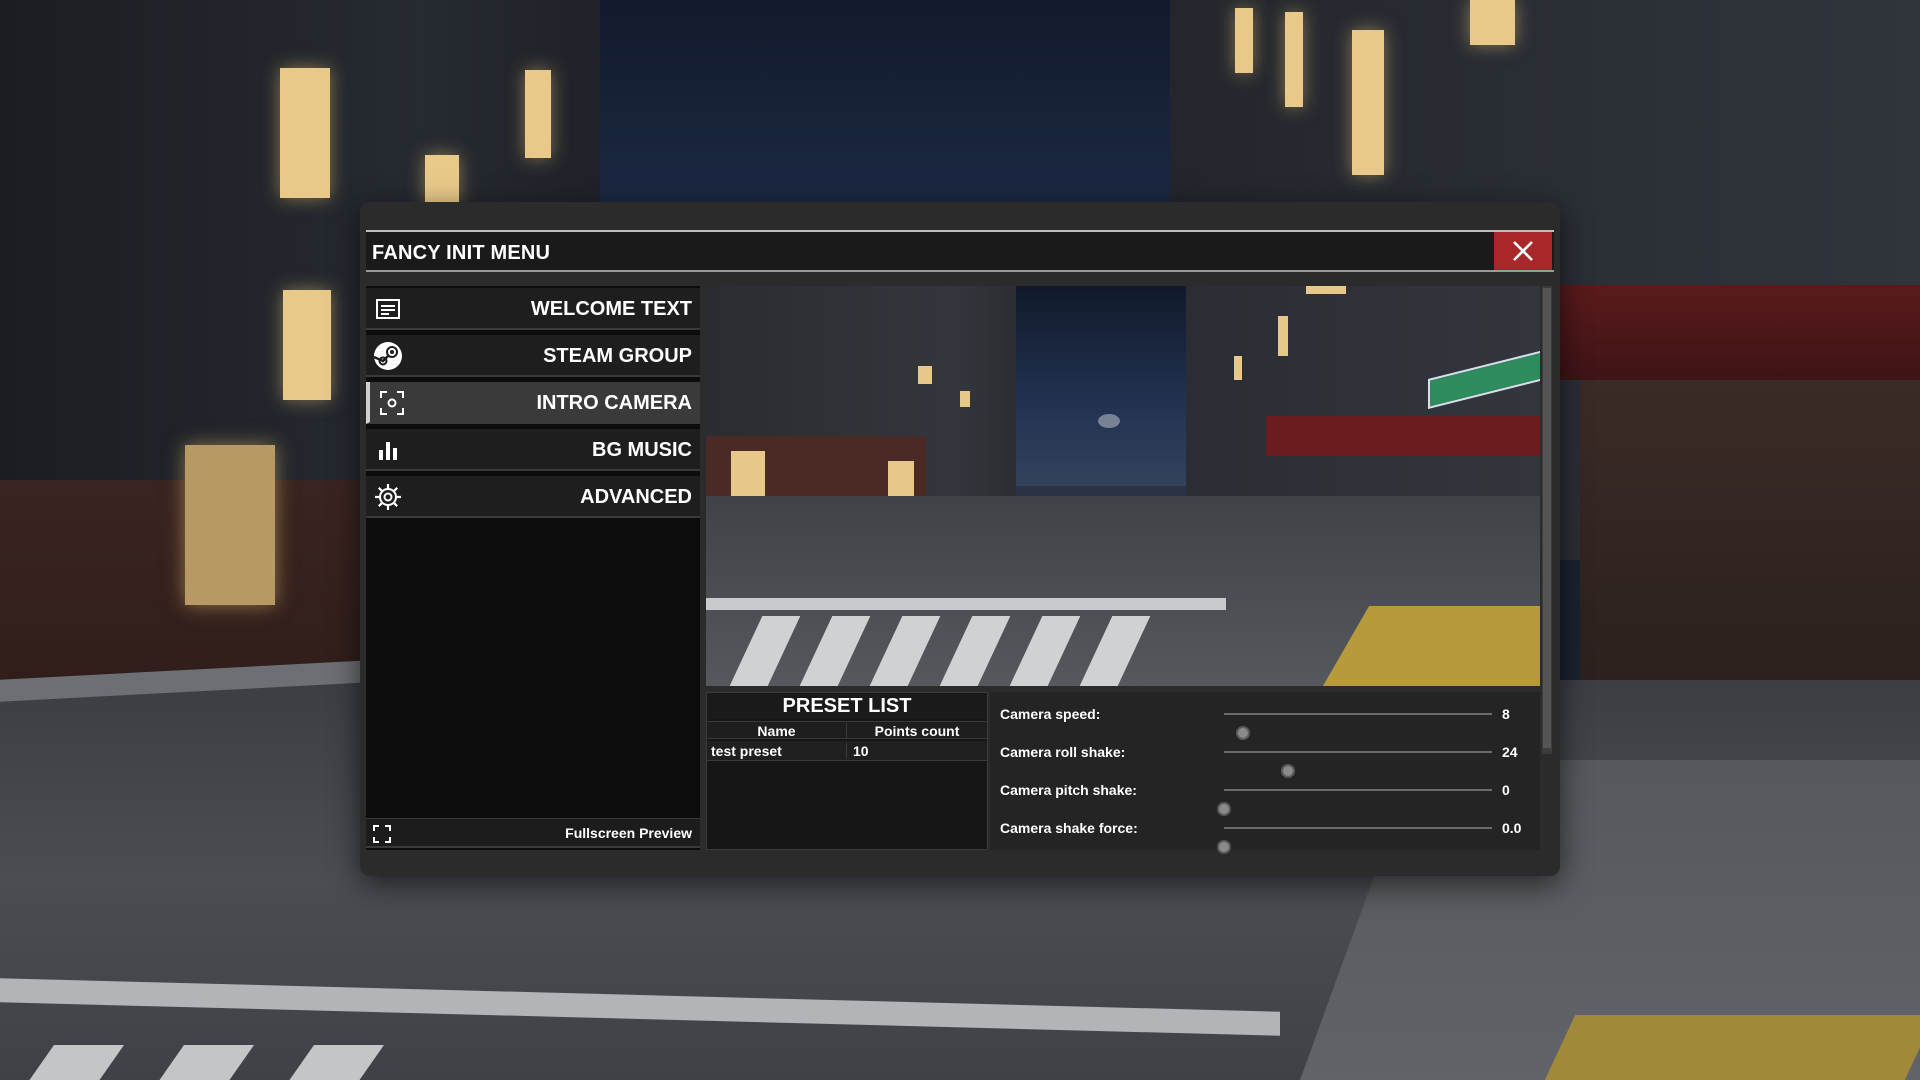 Image resolution: width=1920 pixels, height=1080 pixels. I want to click on preview-awning, so click(1403, 436).